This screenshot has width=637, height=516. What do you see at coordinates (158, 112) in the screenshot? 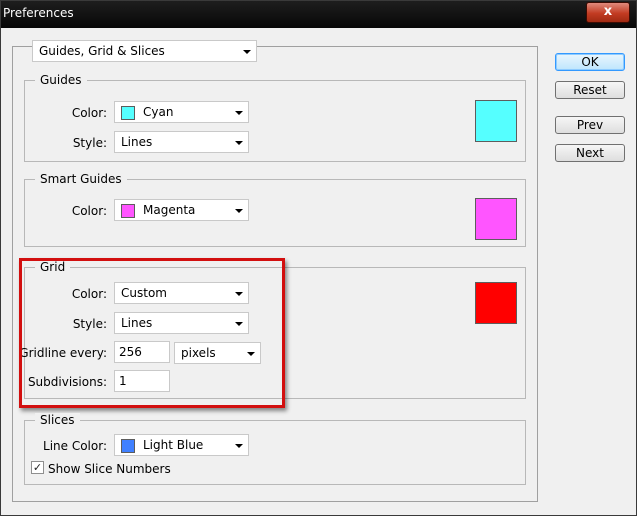
I see `guides-color-value: Cyan` at bounding box center [158, 112].